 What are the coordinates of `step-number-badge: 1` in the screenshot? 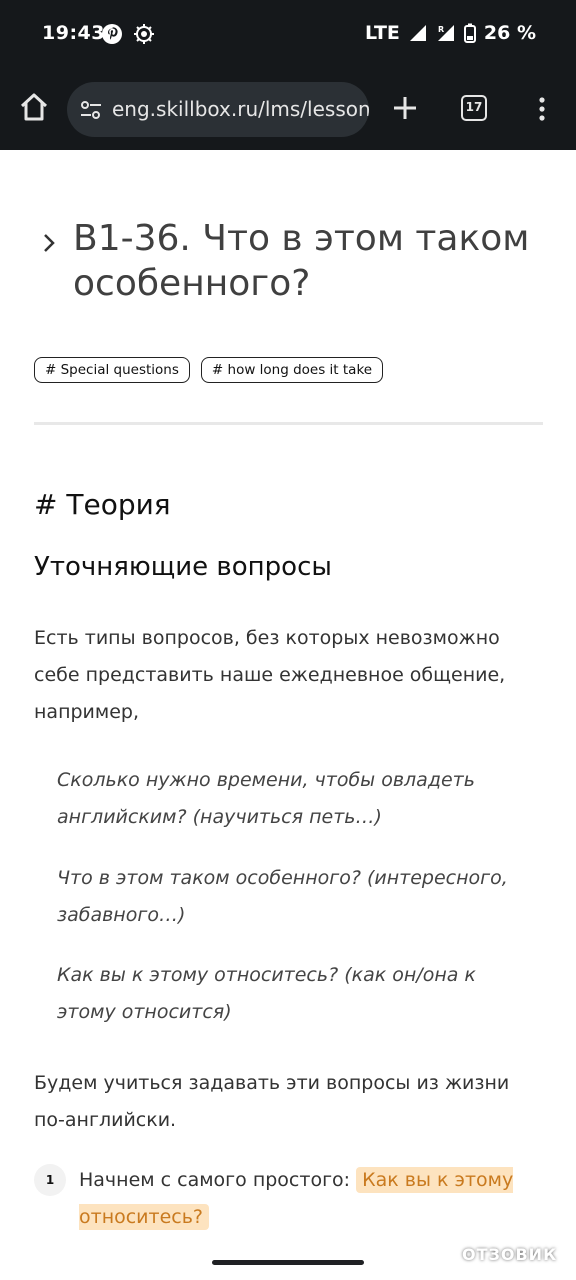 It's located at (50, 1180).